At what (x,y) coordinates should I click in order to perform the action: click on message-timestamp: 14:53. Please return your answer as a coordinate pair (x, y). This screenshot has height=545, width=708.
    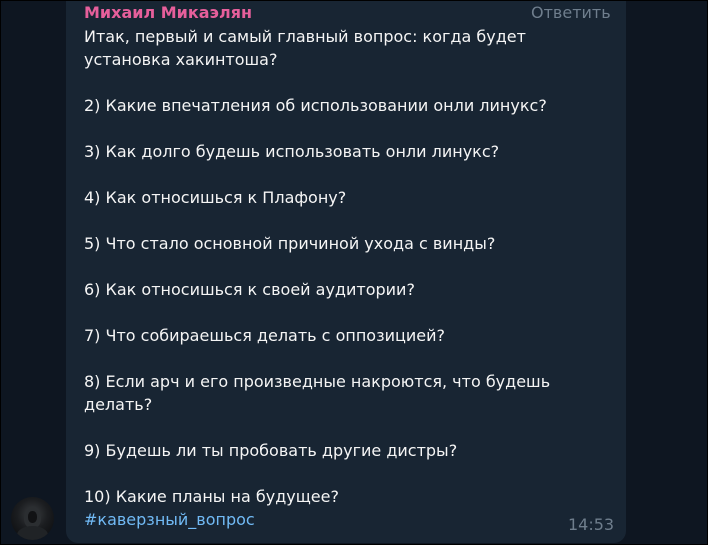
    Looking at the image, I should click on (591, 524).